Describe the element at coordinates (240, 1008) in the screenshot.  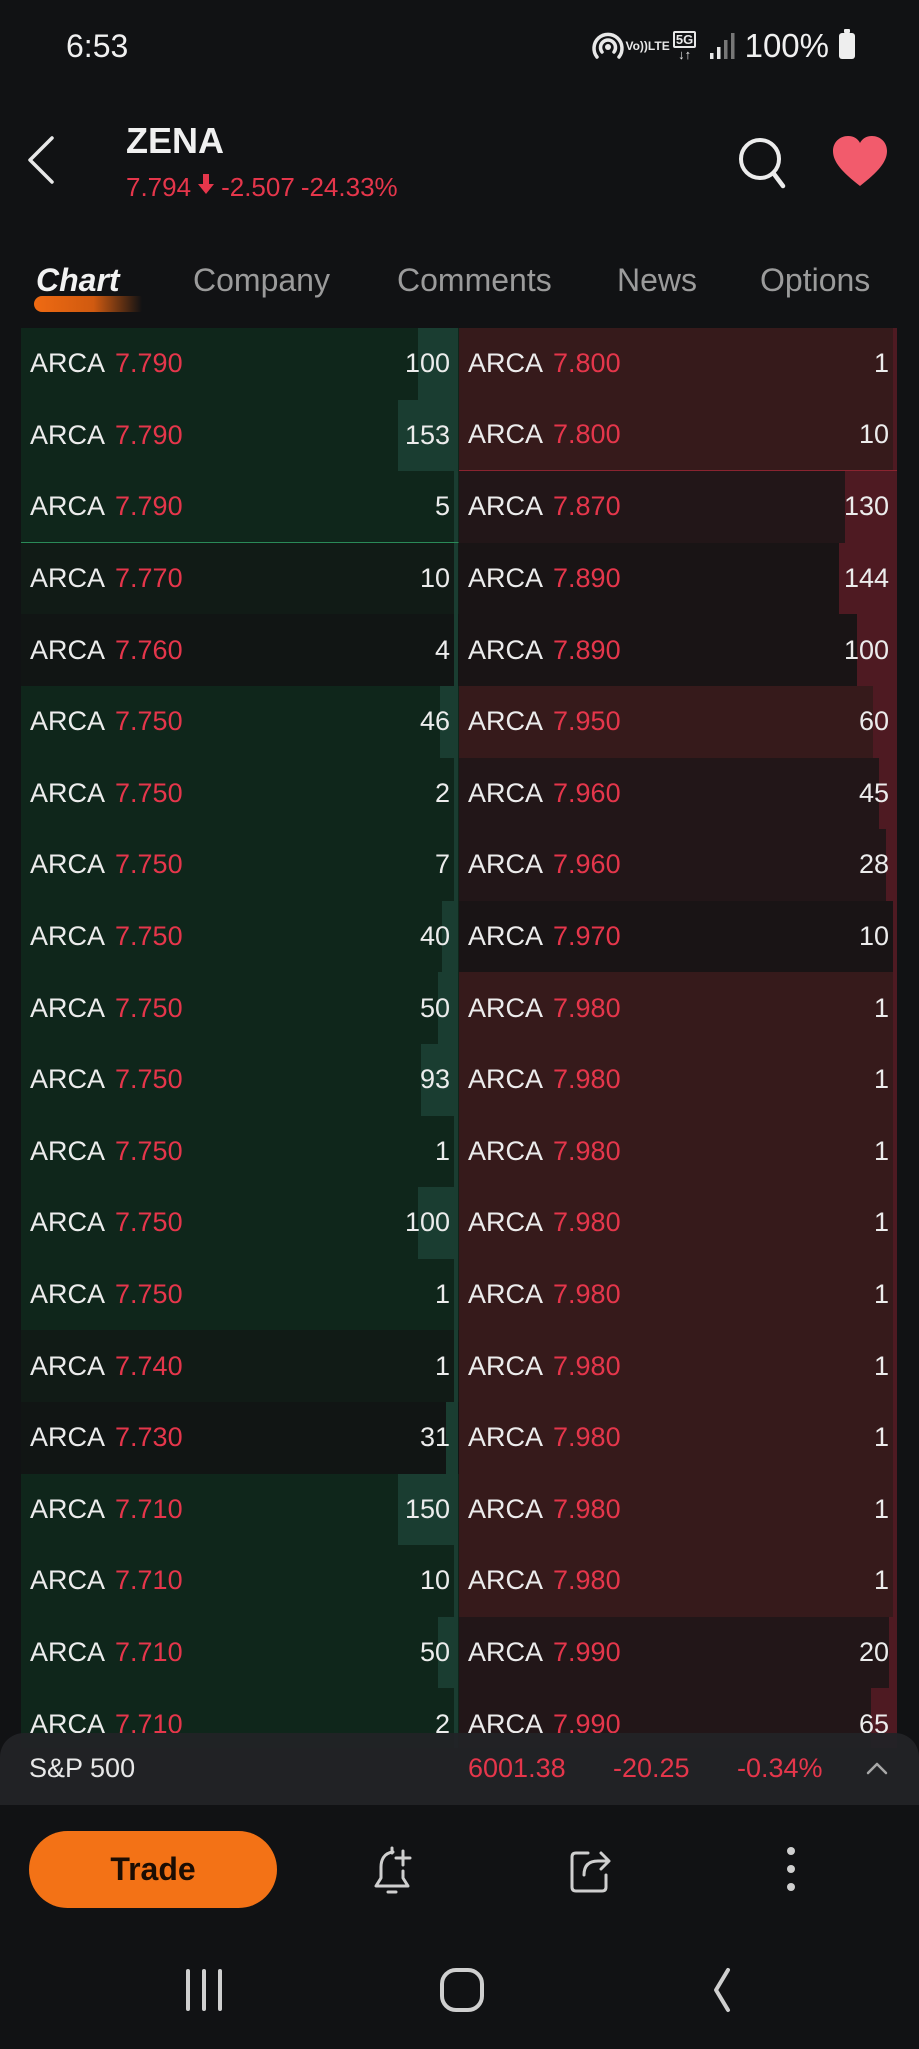
I see `bid-row: ARCA 7.750 50` at that location.